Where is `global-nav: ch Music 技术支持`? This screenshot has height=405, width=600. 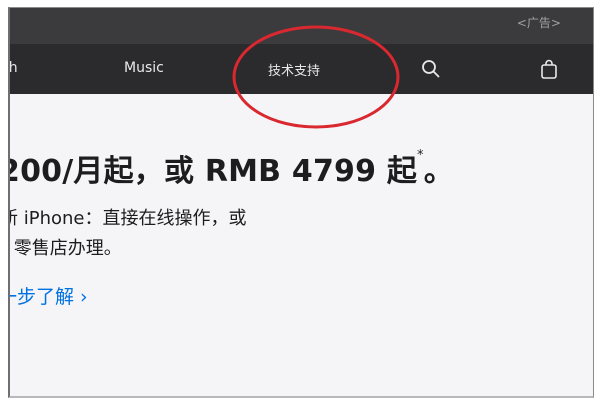
global-nav: ch Music 技术支持 is located at coordinates (301, 69).